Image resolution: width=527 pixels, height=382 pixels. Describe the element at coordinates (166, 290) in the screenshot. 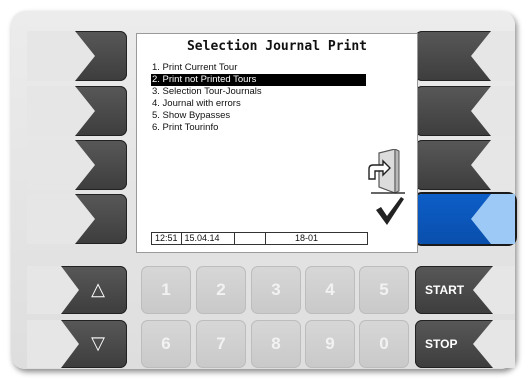

I see `digit-key-1: 1` at that location.